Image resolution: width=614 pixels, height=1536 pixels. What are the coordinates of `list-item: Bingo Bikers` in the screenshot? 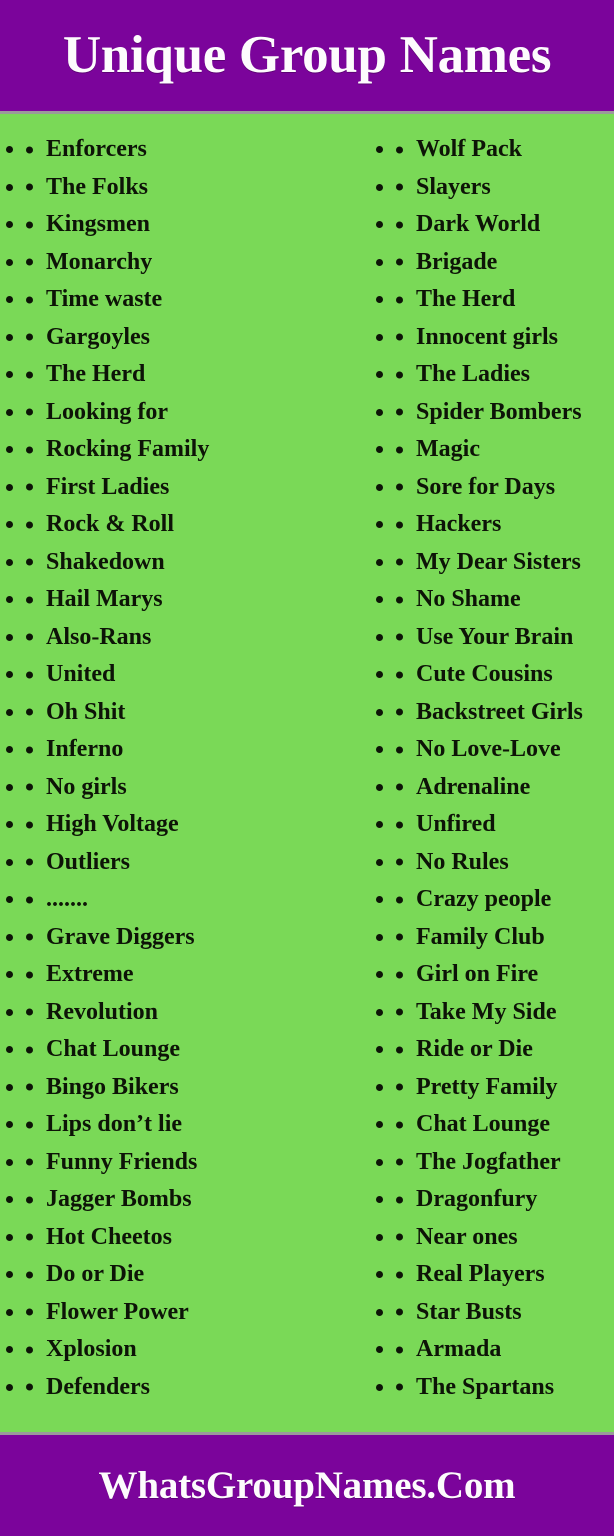 It's located at (190, 1088).